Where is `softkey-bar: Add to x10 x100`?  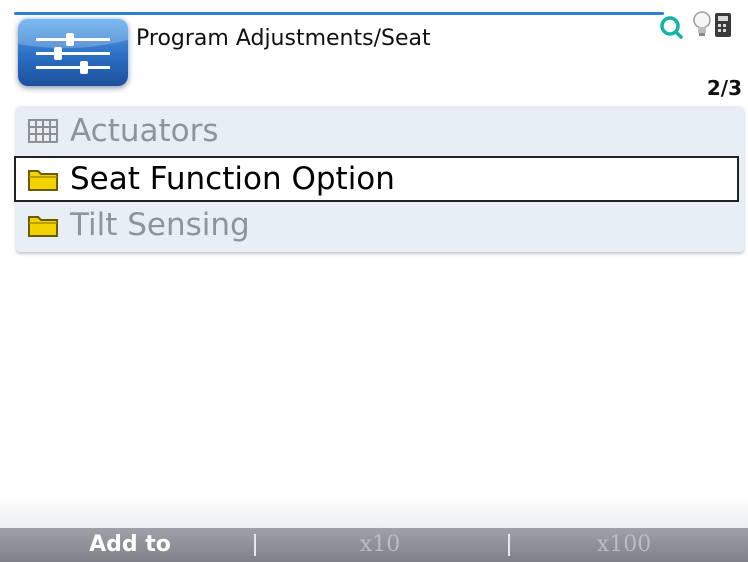 softkey-bar: Add to x10 x100 is located at coordinates (374, 545).